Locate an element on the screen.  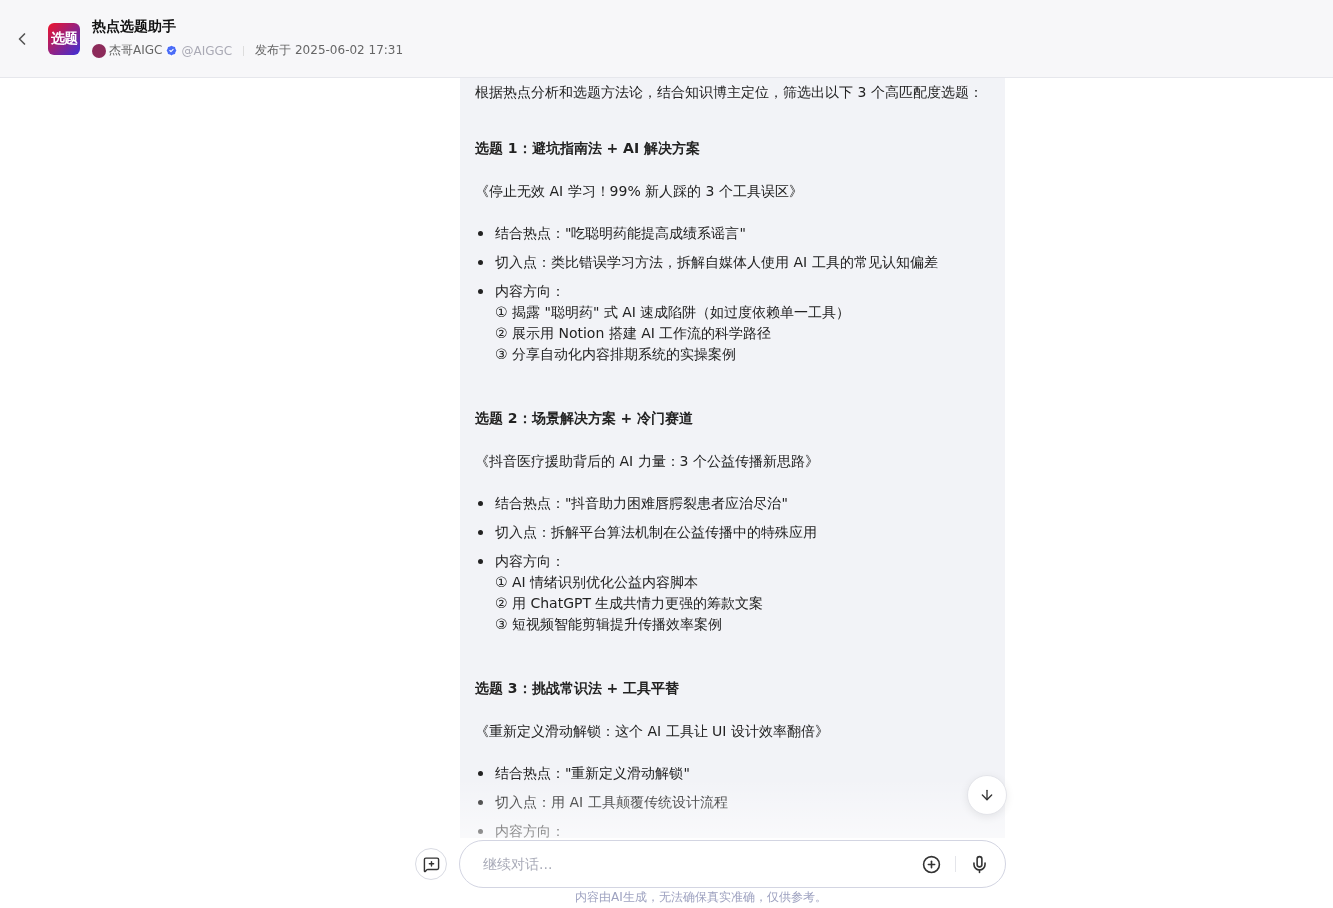
intro-text: 根据热点分析和选题方法论，结合知识博主定位，筛选出以下 3 个高匹配度选题： is located at coordinates (729, 92).